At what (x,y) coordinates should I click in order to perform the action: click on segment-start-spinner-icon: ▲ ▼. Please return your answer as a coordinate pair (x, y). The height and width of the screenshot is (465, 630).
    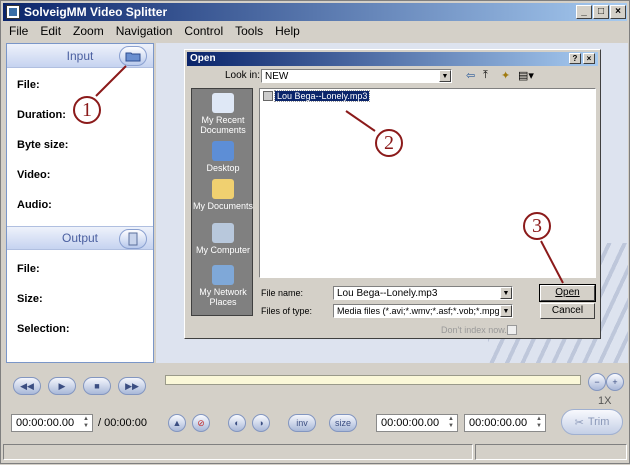
    Looking at the image, I should click on (451, 423).